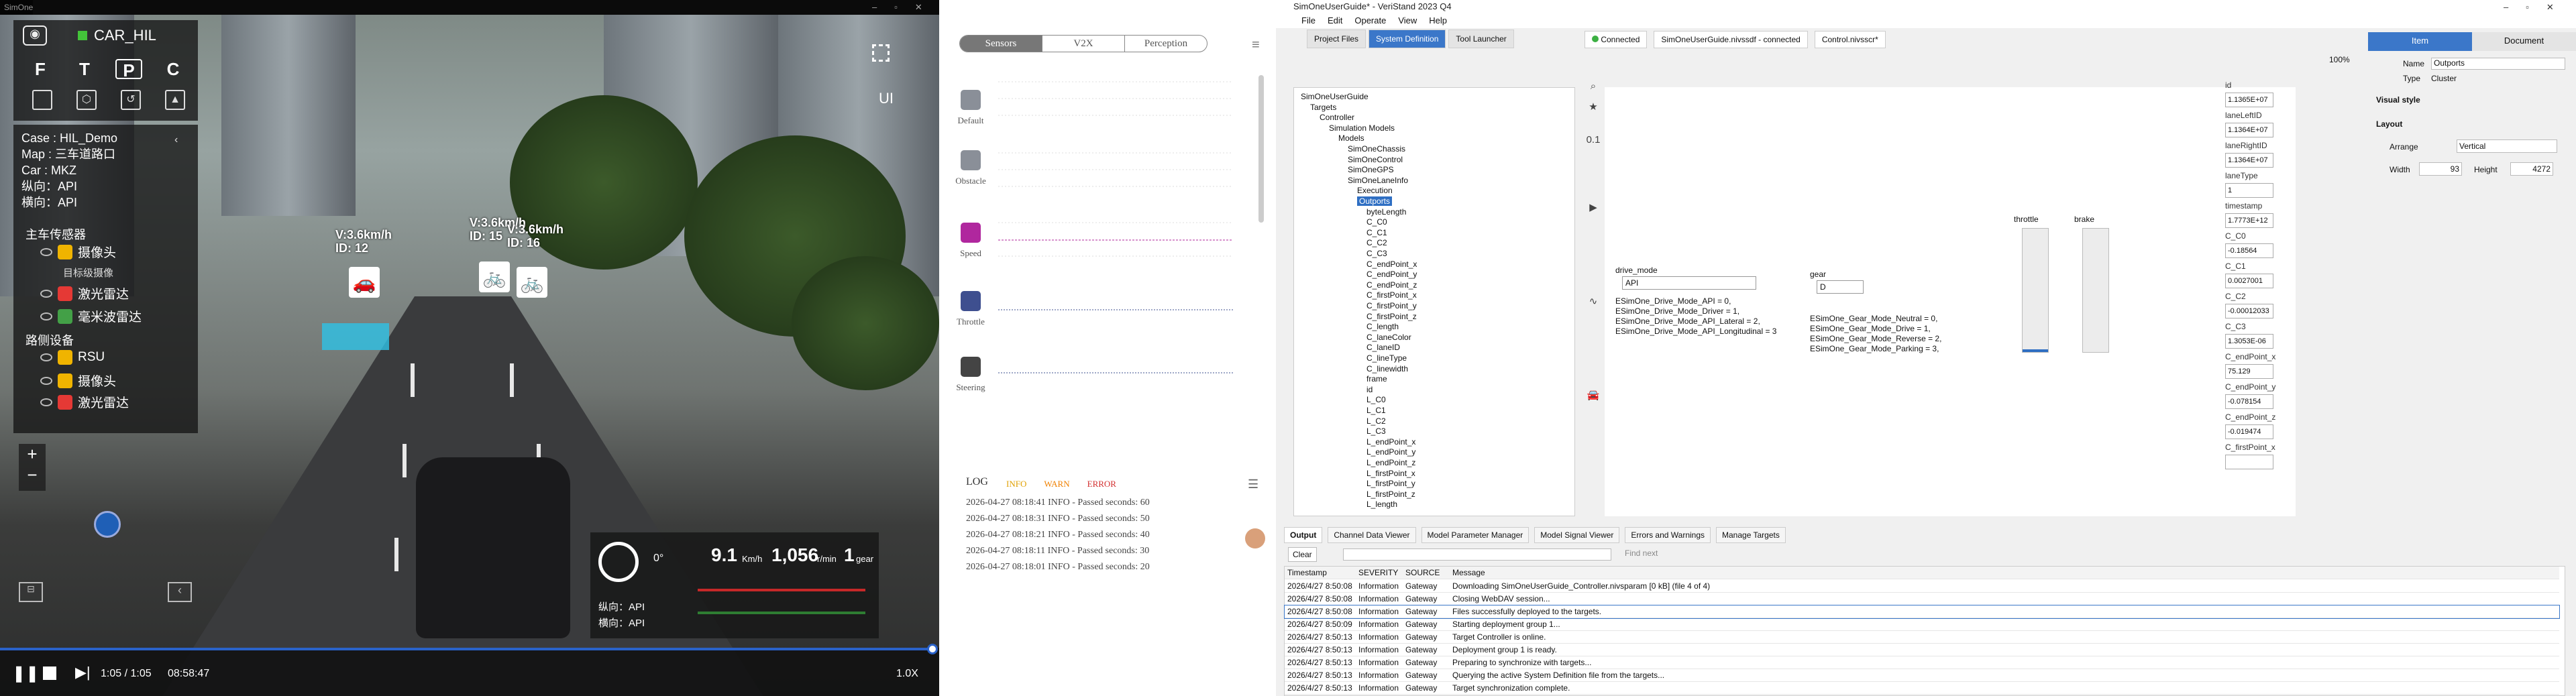 Image resolution: width=2576 pixels, height=696 pixels. I want to click on mode-f-button: F, so click(40, 69).